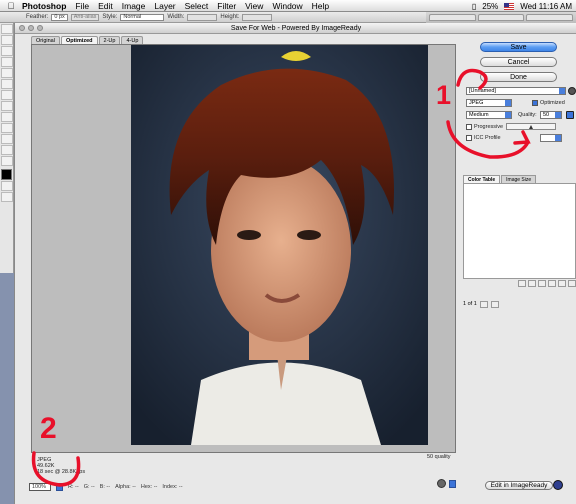 The height and width of the screenshot is (504, 576). I want to click on icc-profile-label: ICC Profile, so click(487, 138).